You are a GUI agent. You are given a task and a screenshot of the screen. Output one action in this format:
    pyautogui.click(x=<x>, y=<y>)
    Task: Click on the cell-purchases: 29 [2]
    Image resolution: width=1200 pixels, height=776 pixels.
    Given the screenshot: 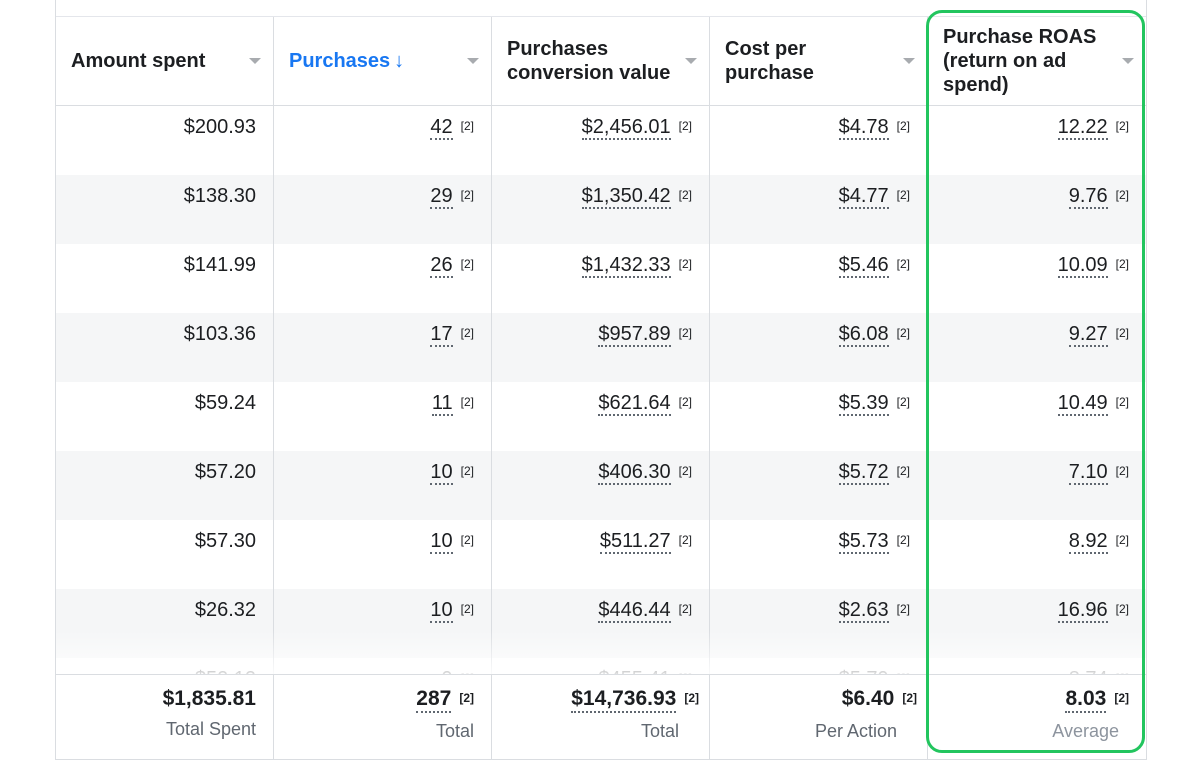 What is the action you would take?
    pyautogui.click(x=383, y=209)
    